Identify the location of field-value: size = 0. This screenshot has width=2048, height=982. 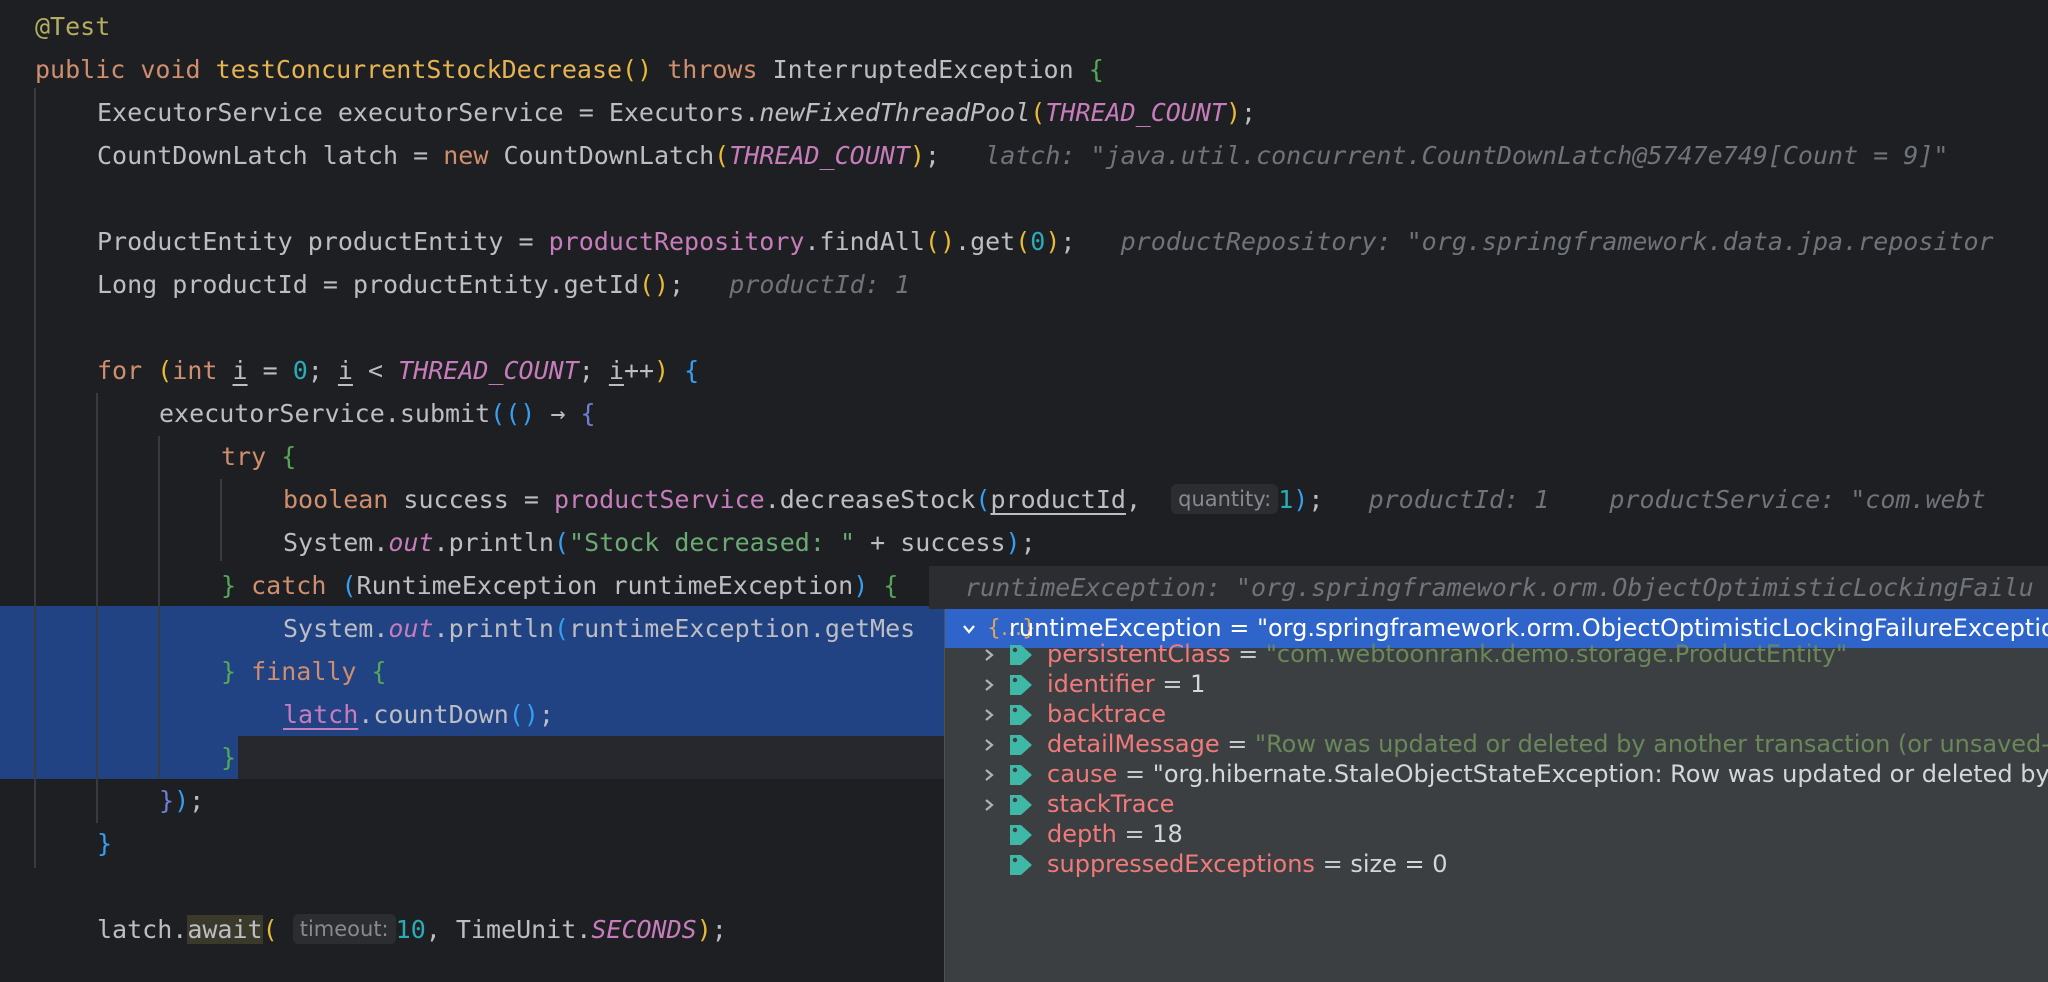
(1399, 864).